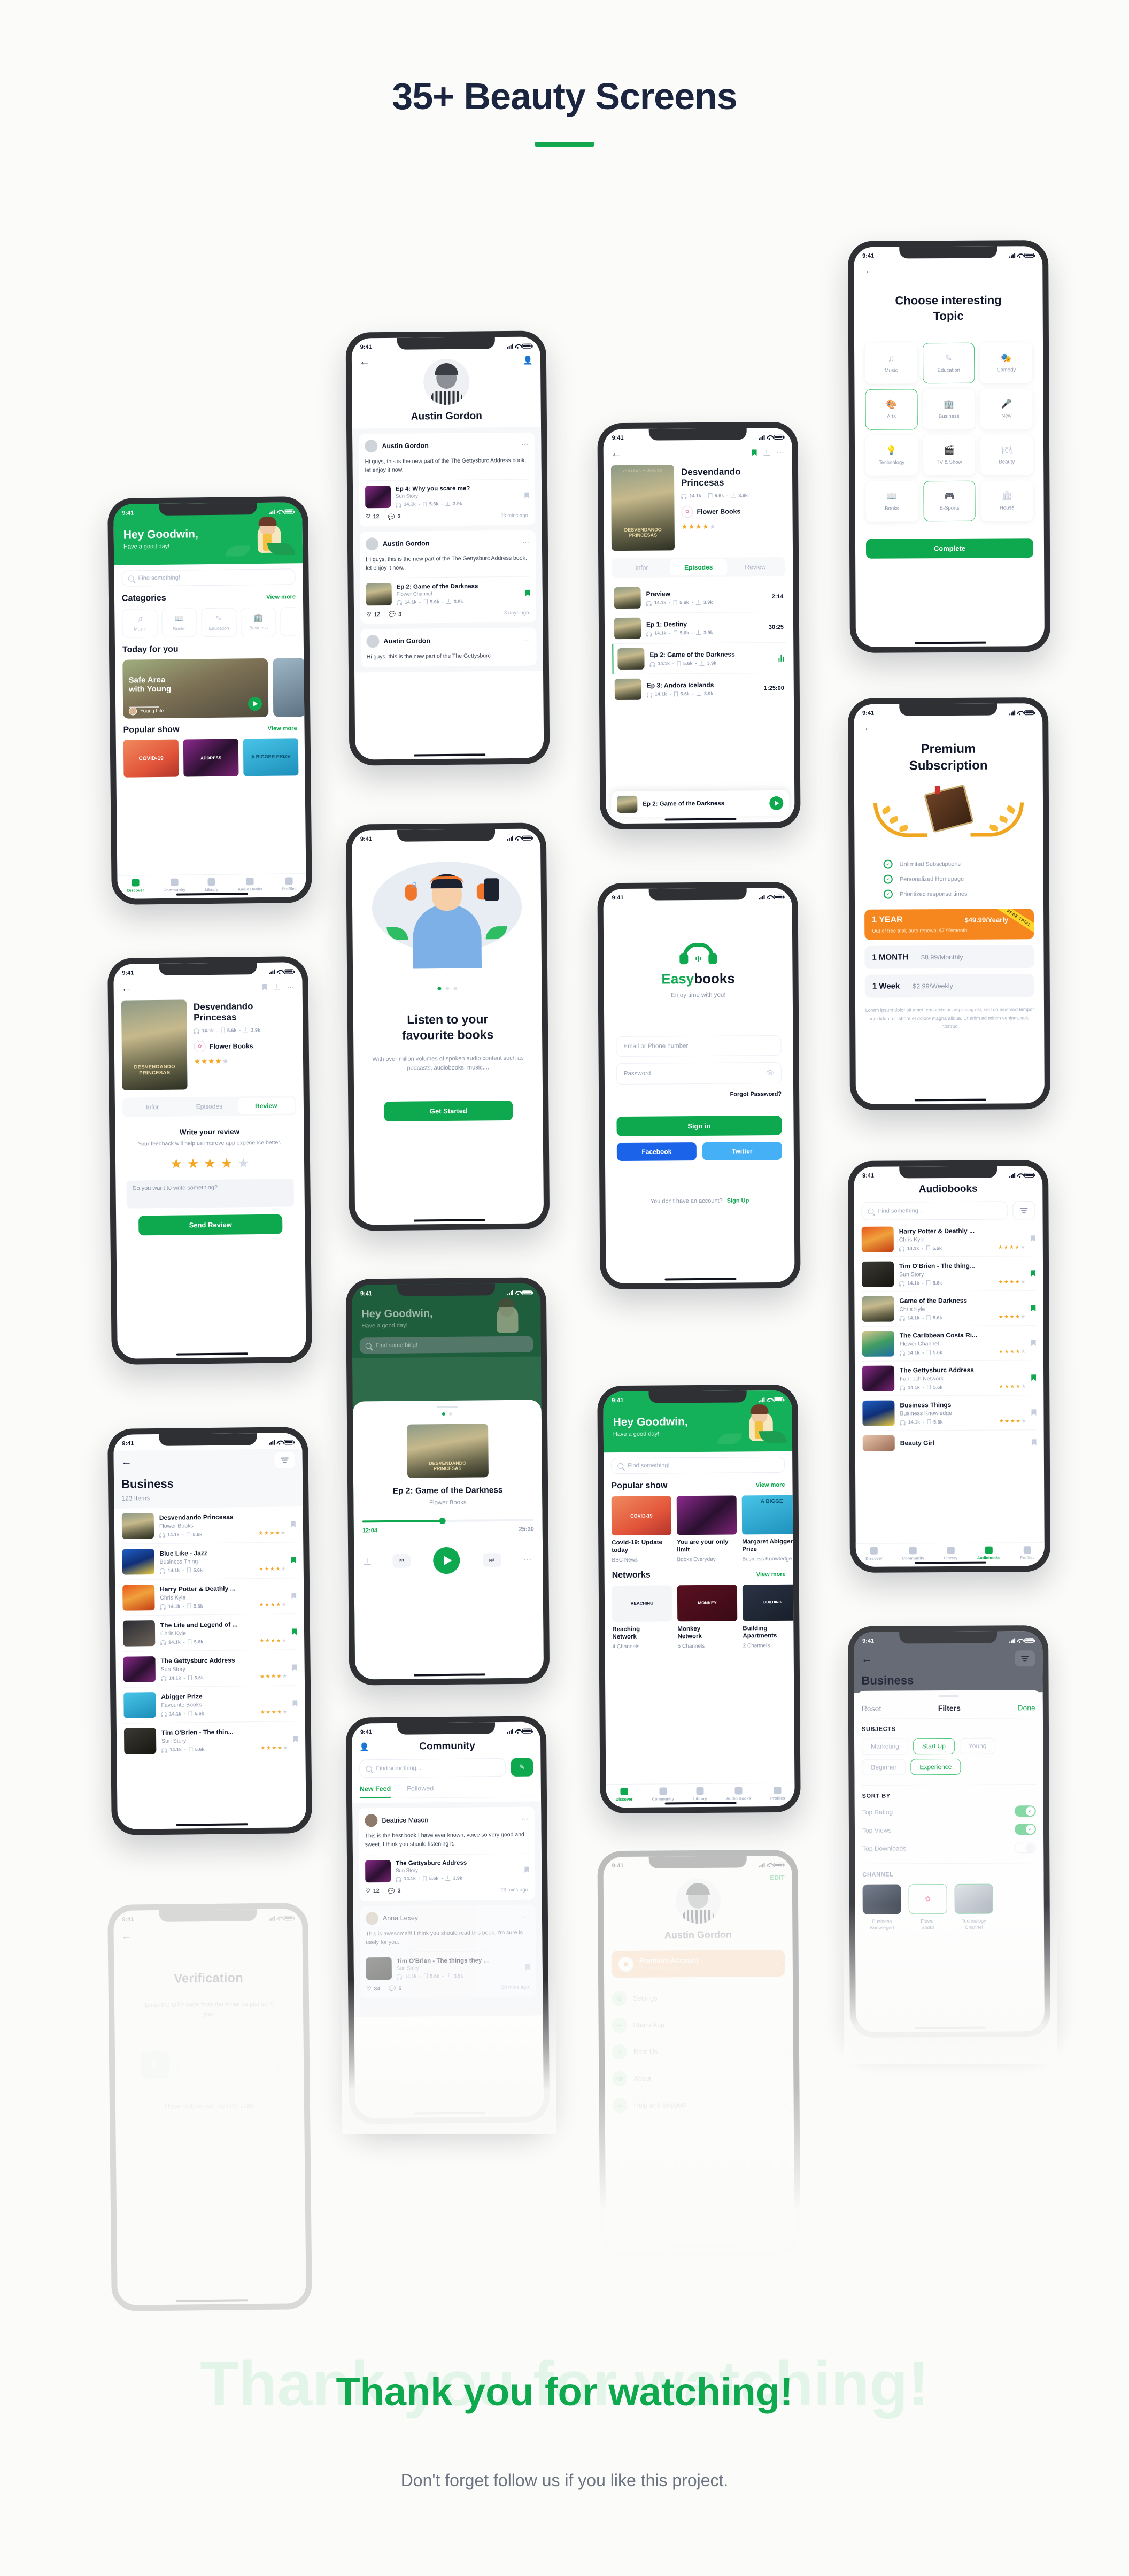 Image resolution: width=1129 pixels, height=2576 pixels. What do you see at coordinates (949, 986) in the screenshot?
I see `plan-week: 1 Week $2.99/Weekly` at bounding box center [949, 986].